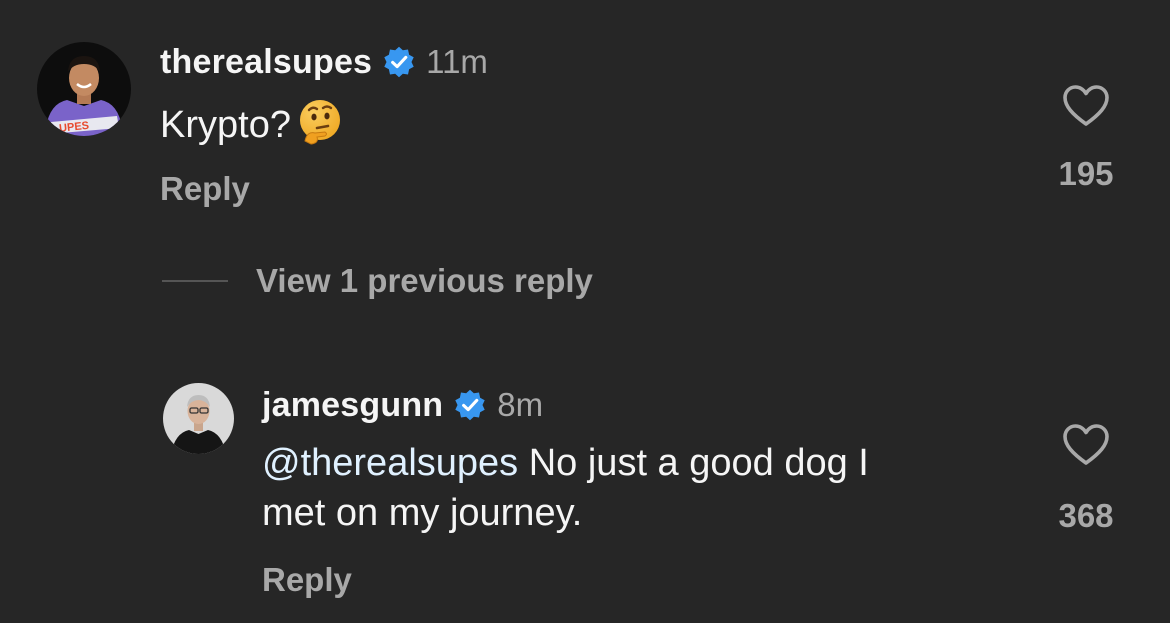 This screenshot has width=1170, height=623. Describe the element at coordinates (424, 280) in the screenshot. I see `view-replies-label: View 1 previous reply` at that location.